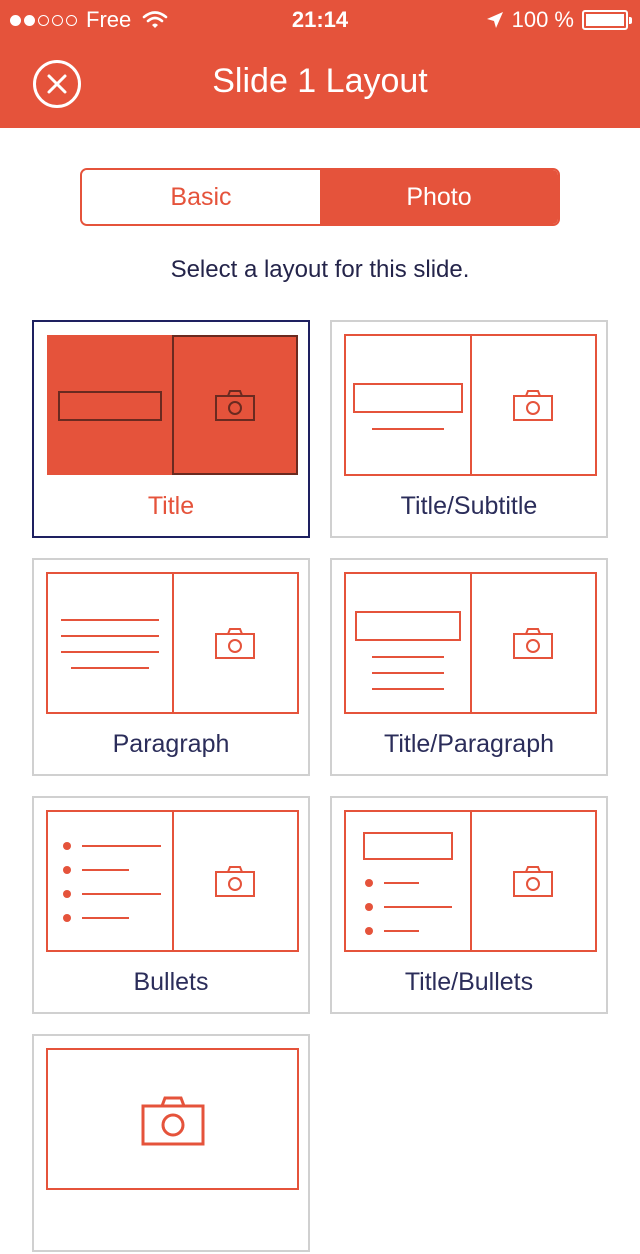  I want to click on nav-bar: Free 21:14 100 % Slide 1 Layout, so click(320, 64).